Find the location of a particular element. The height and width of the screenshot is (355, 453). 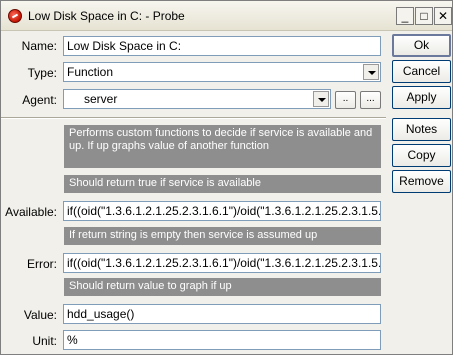

title-bar: Low Disk Space in C: - Probe _ □ ✕ is located at coordinates (226, 16).